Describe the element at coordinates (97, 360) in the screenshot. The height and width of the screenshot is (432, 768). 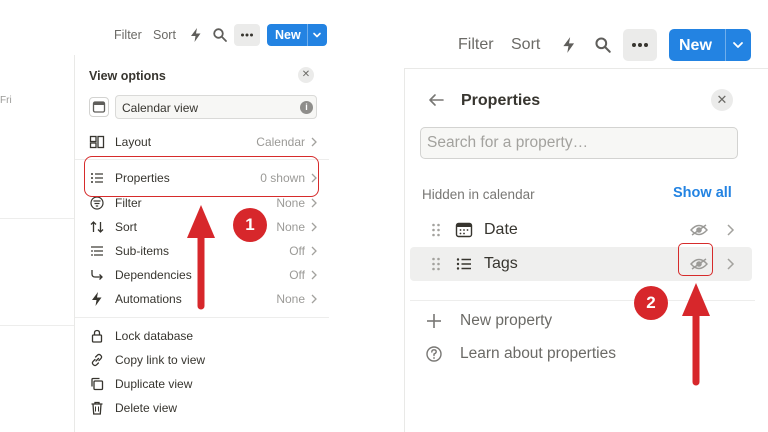
I see `link-icon` at that location.